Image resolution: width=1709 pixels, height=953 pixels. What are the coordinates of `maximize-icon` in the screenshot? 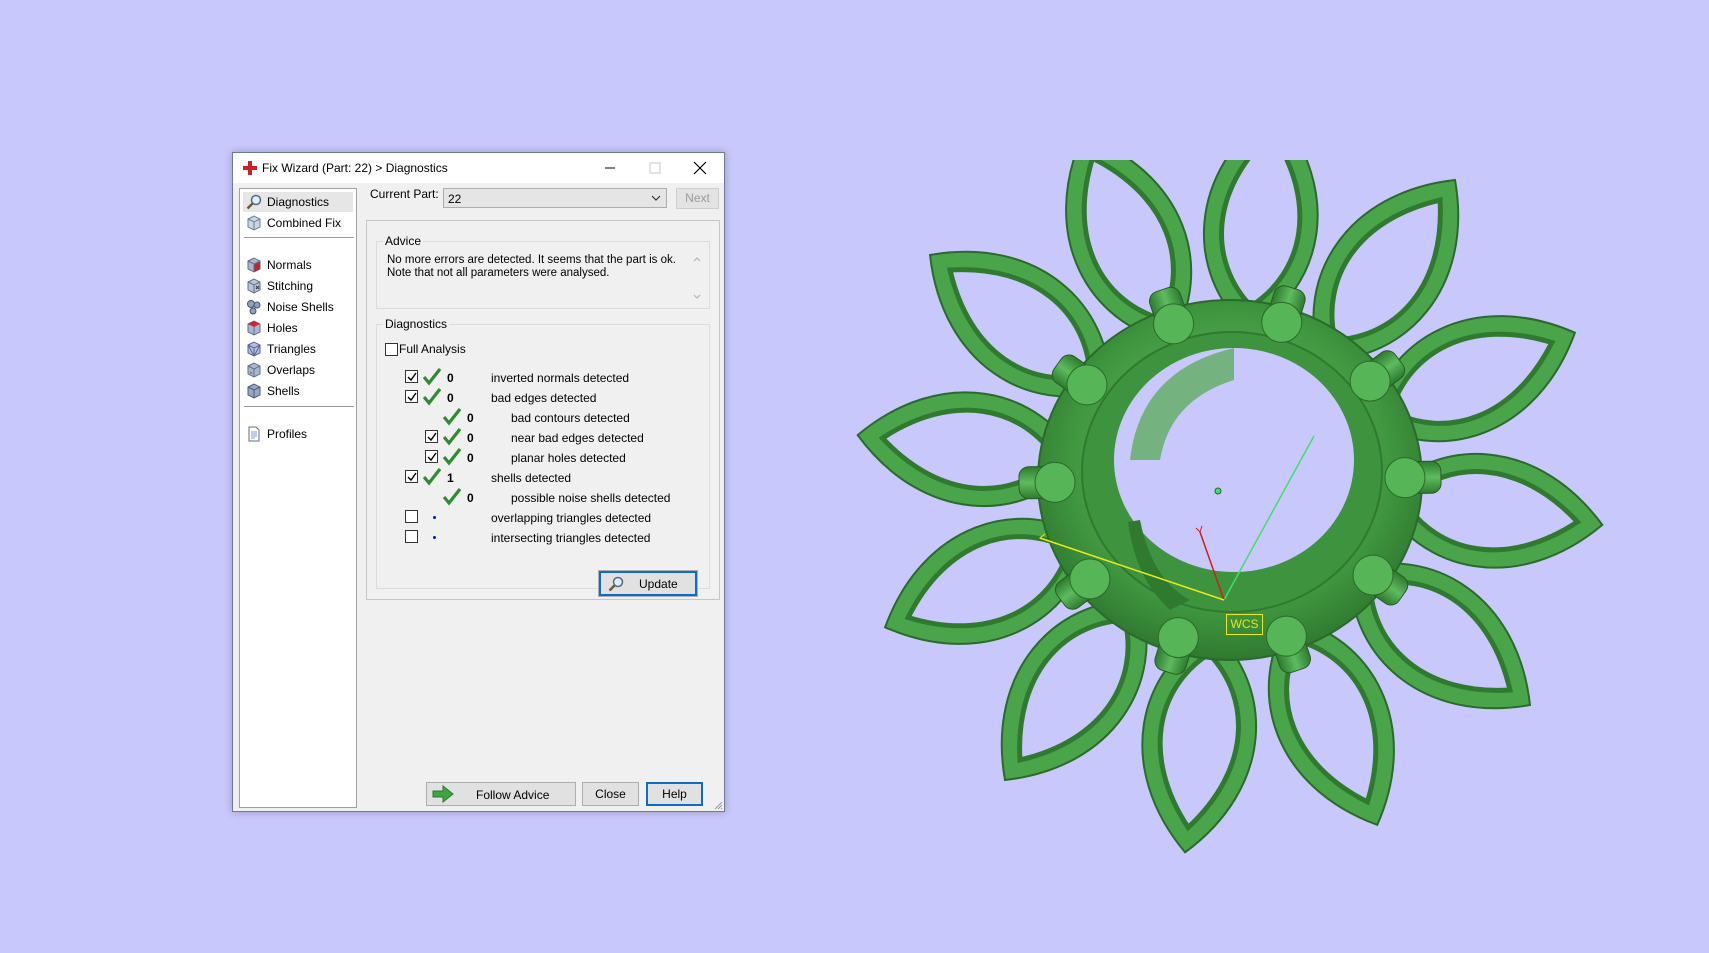 It's located at (655, 168).